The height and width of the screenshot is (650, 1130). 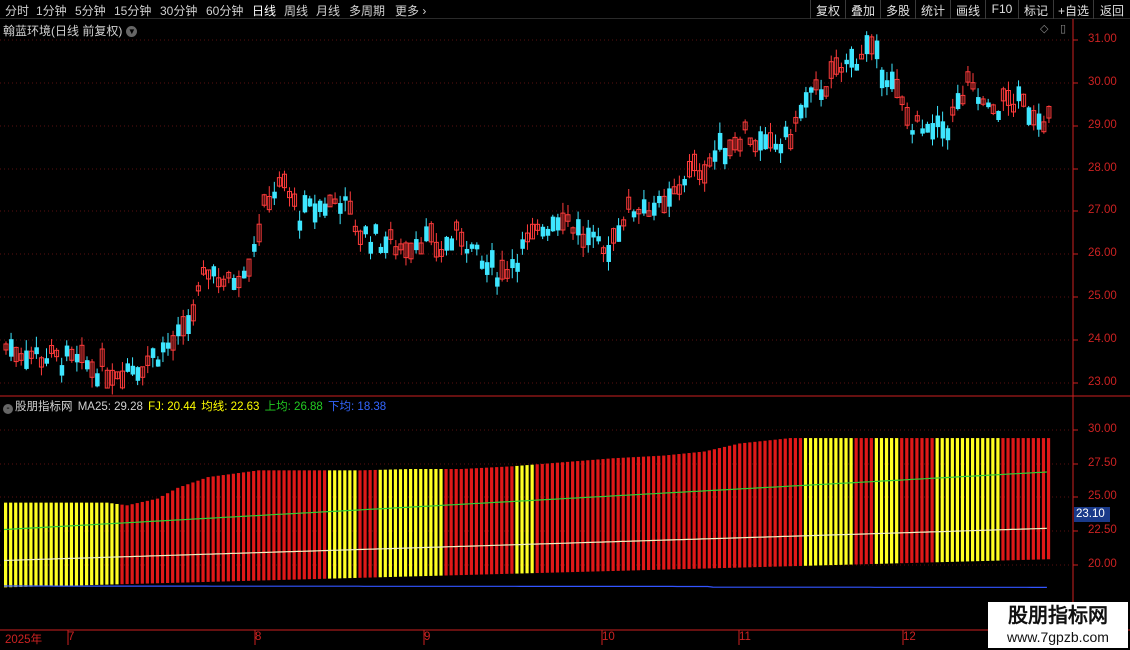 I want to click on collapse-icon: -, so click(x=8, y=409).